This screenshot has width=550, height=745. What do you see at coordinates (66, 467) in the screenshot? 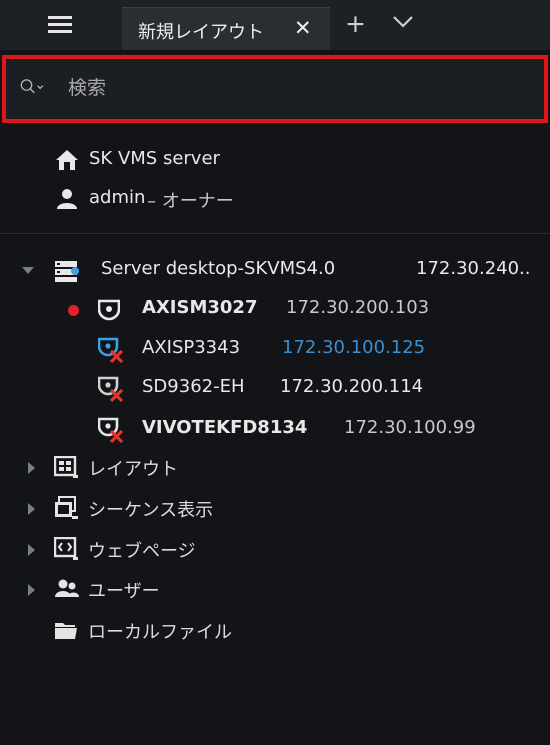
I see `layouts-icon` at bounding box center [66, 467].